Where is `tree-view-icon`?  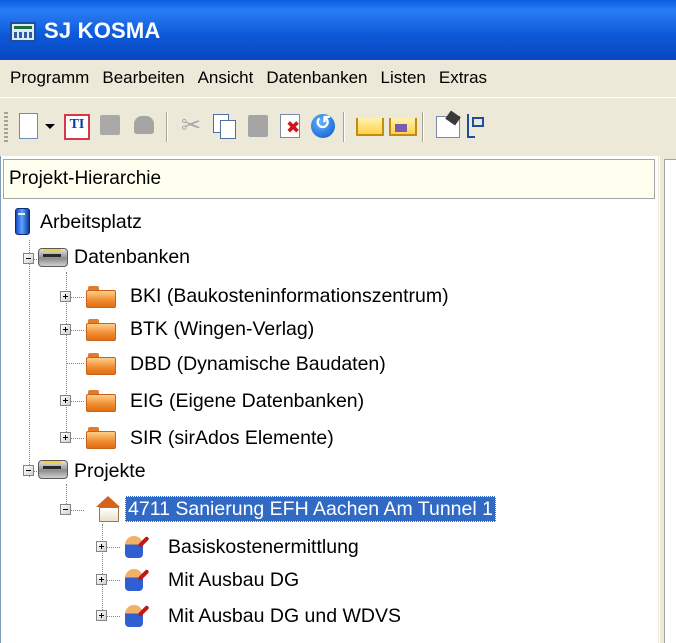 tree-view-icon is located at coordinates (475, 126).